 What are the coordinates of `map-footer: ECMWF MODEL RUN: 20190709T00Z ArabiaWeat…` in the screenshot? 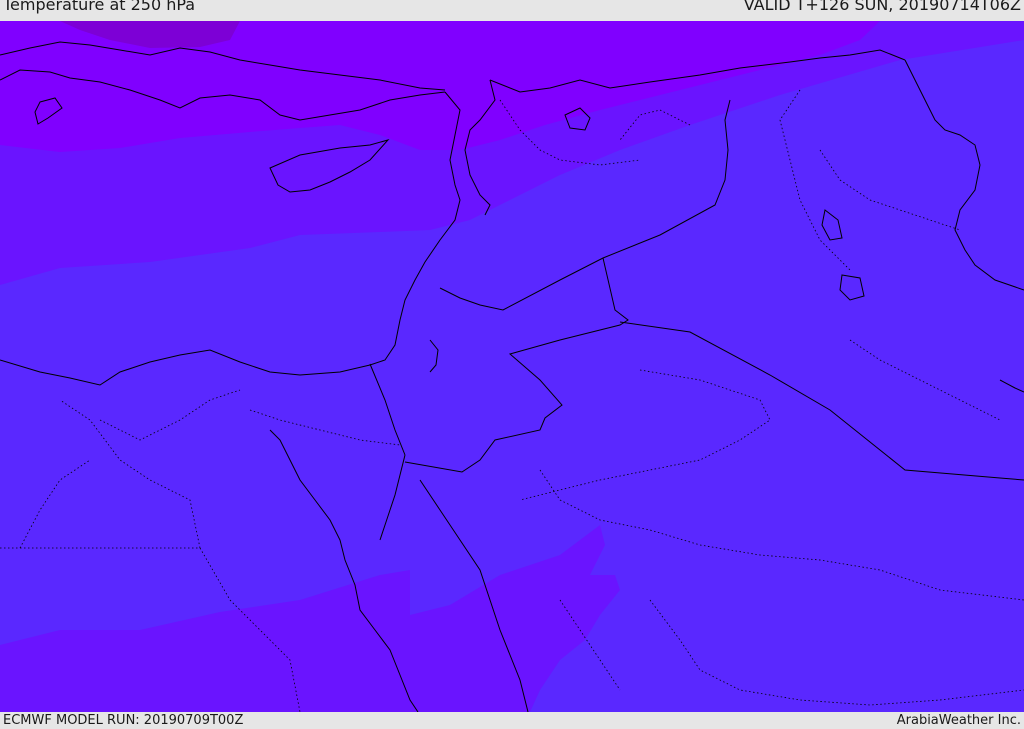 It's located at (512, 720).